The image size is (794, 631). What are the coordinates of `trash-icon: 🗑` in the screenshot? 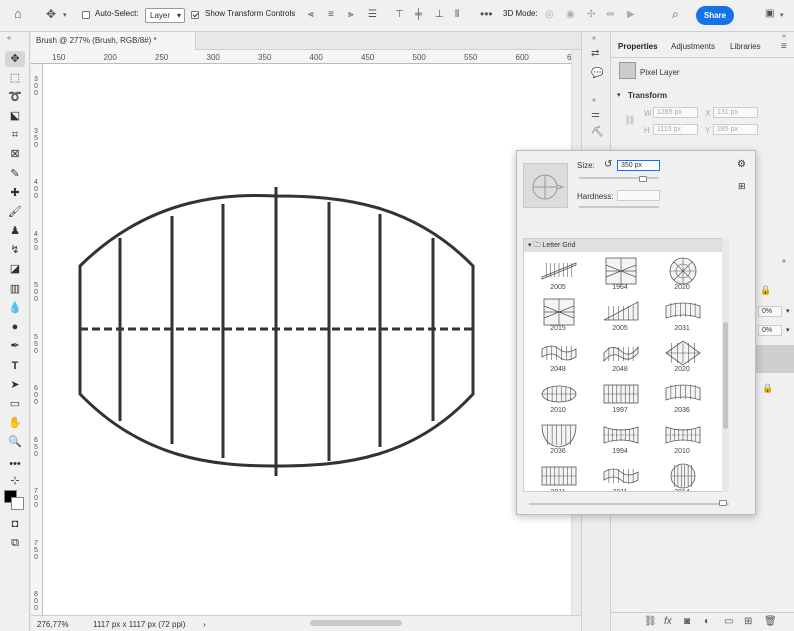 It's located at (770, 622).